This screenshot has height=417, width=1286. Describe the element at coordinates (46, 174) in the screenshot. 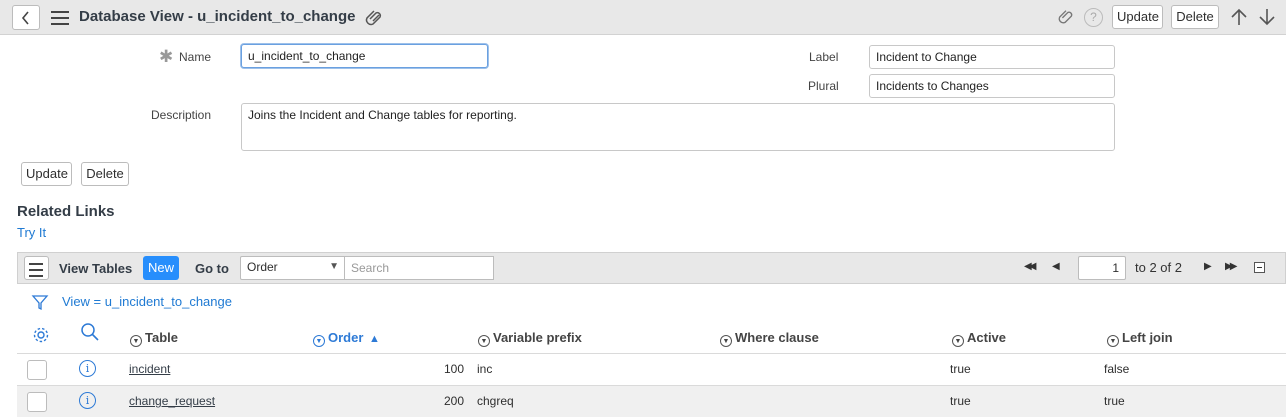

I see `update-button: Update` at that location.